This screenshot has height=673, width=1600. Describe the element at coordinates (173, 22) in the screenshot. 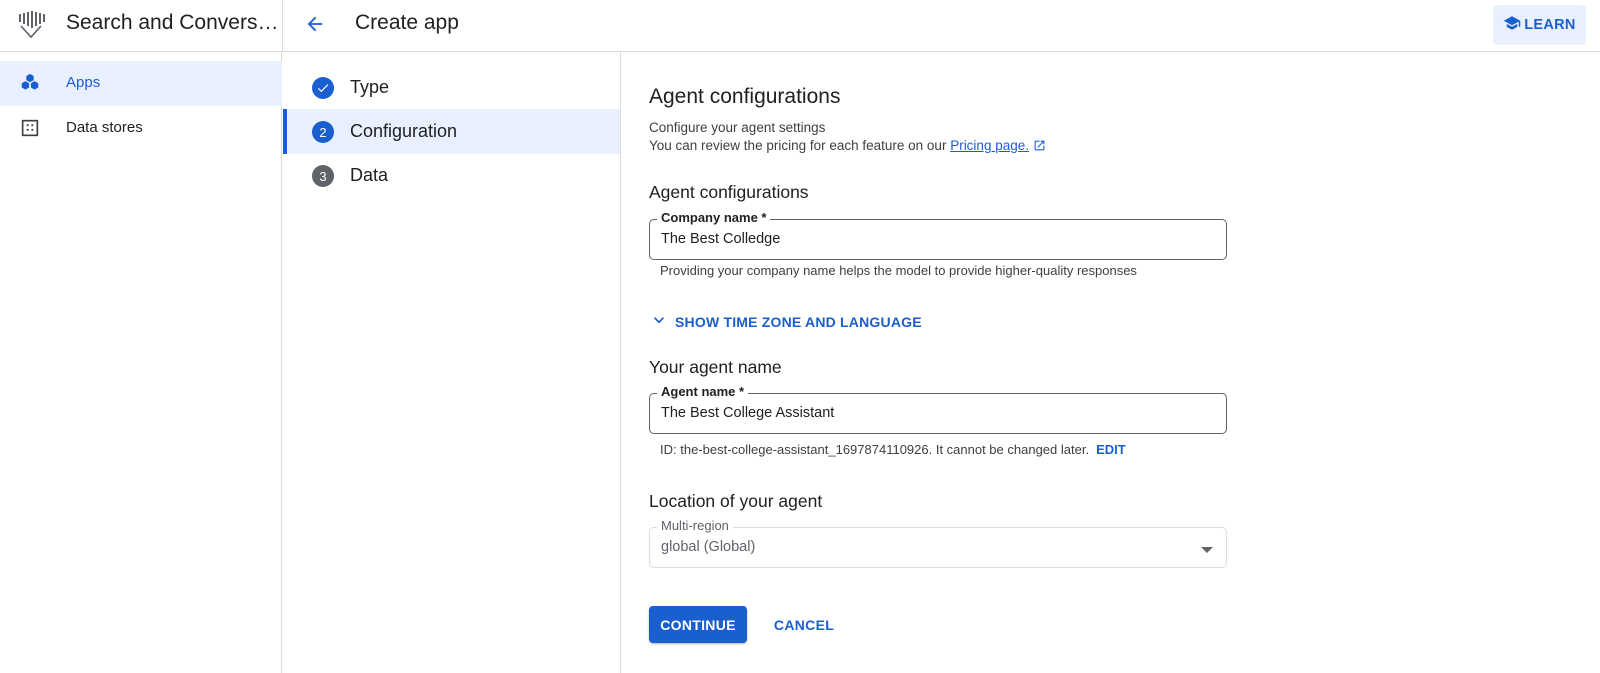

I see `app-title: Search and Conversation` at that location.